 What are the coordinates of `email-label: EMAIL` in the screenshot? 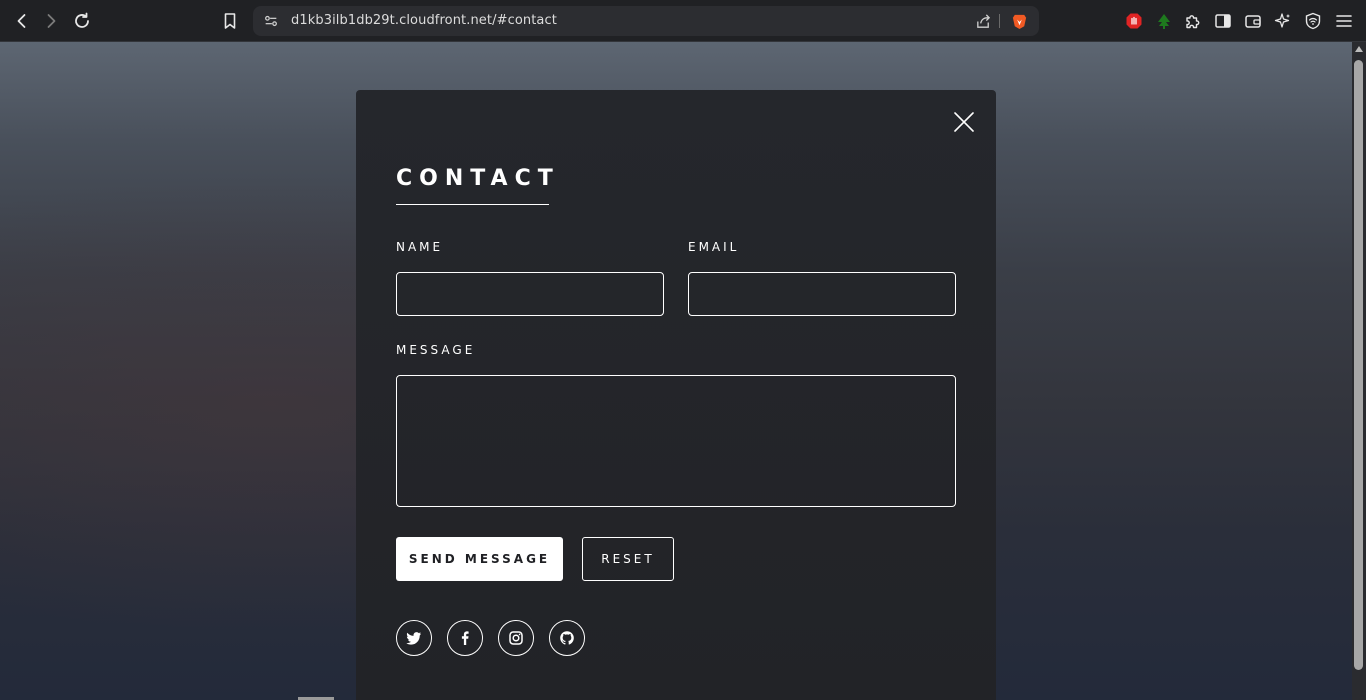 It's located at (714, 247).